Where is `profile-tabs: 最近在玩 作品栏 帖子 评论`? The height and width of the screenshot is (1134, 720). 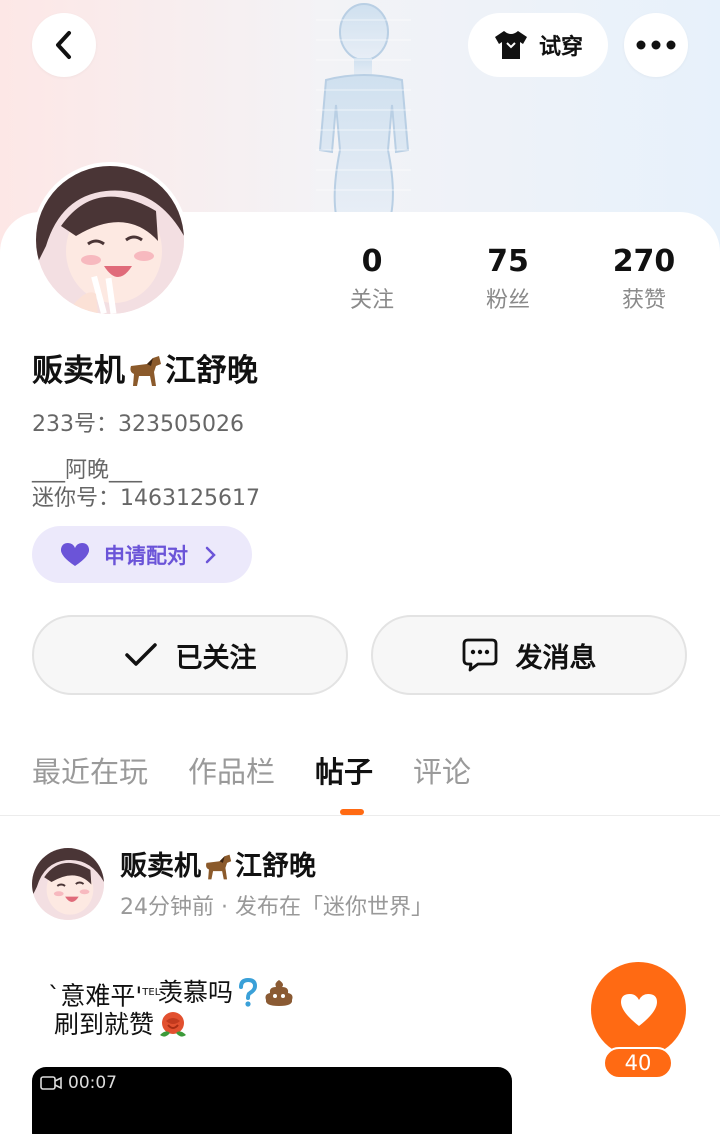 profile-tabs: 最近在玩 作品栏 帖子 评论 is located at coordinates (251, 772).